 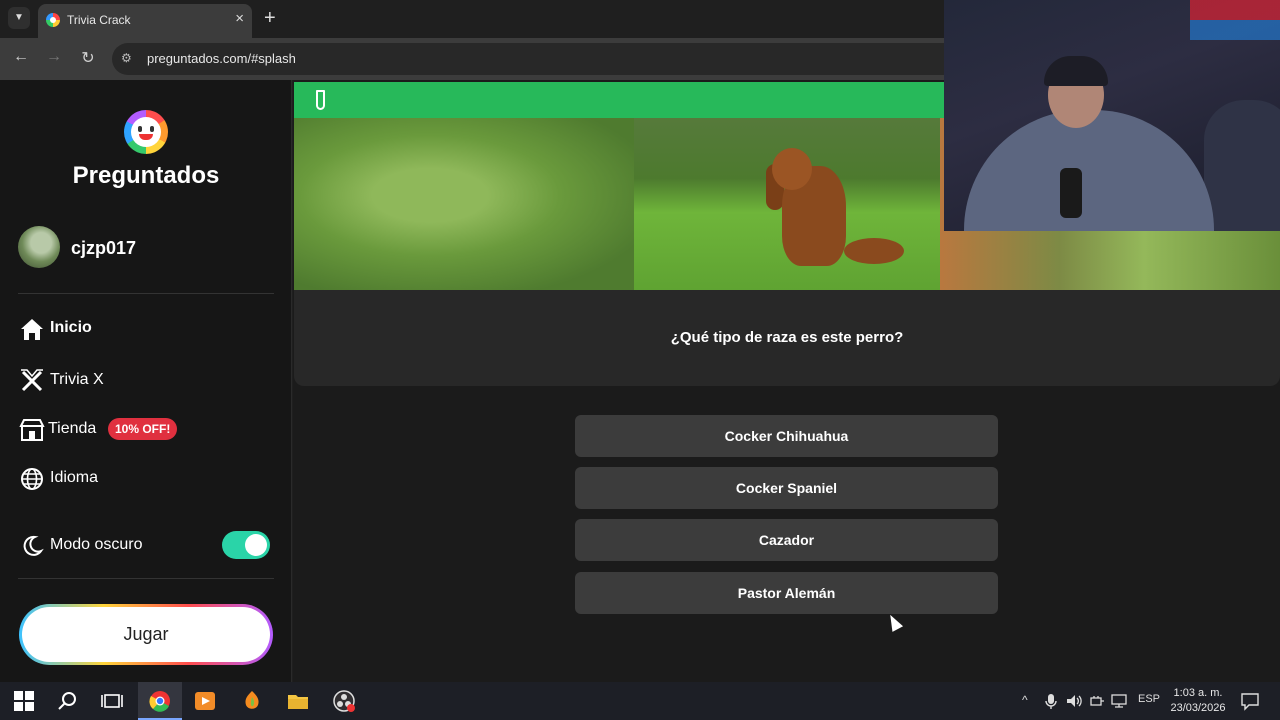 I want to click on url-text: preguntados.com/#splash, so click(x=221, y=58).